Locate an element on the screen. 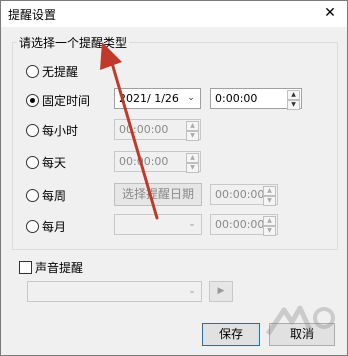 The image size is (348, 356). title-bar: 提醒设置 ✕ is located at coordinates (174, 14).